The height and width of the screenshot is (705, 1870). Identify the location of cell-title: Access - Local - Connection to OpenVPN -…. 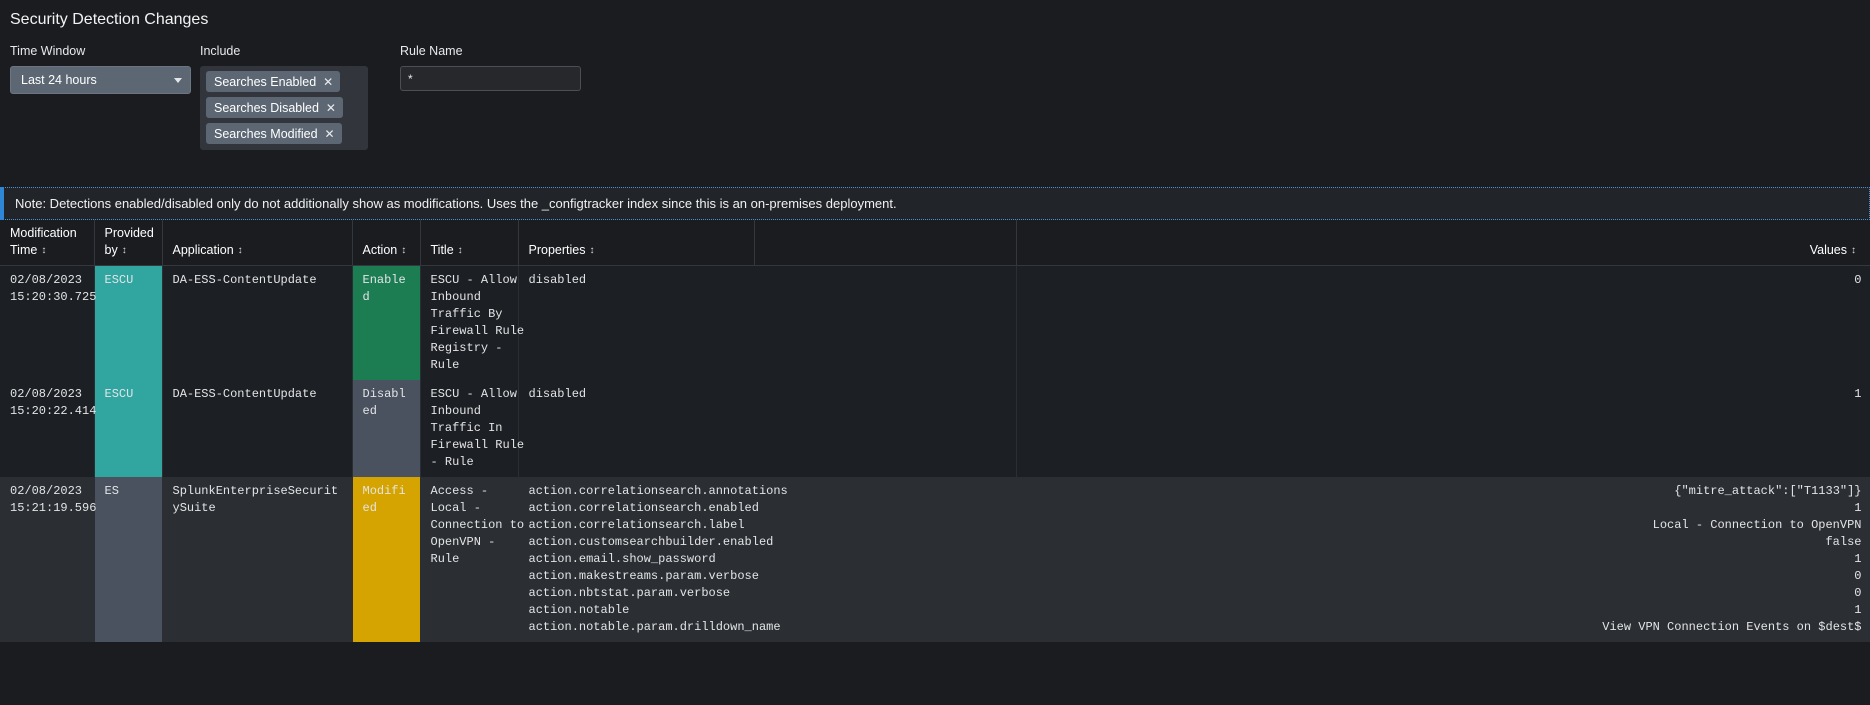
(472, 559).